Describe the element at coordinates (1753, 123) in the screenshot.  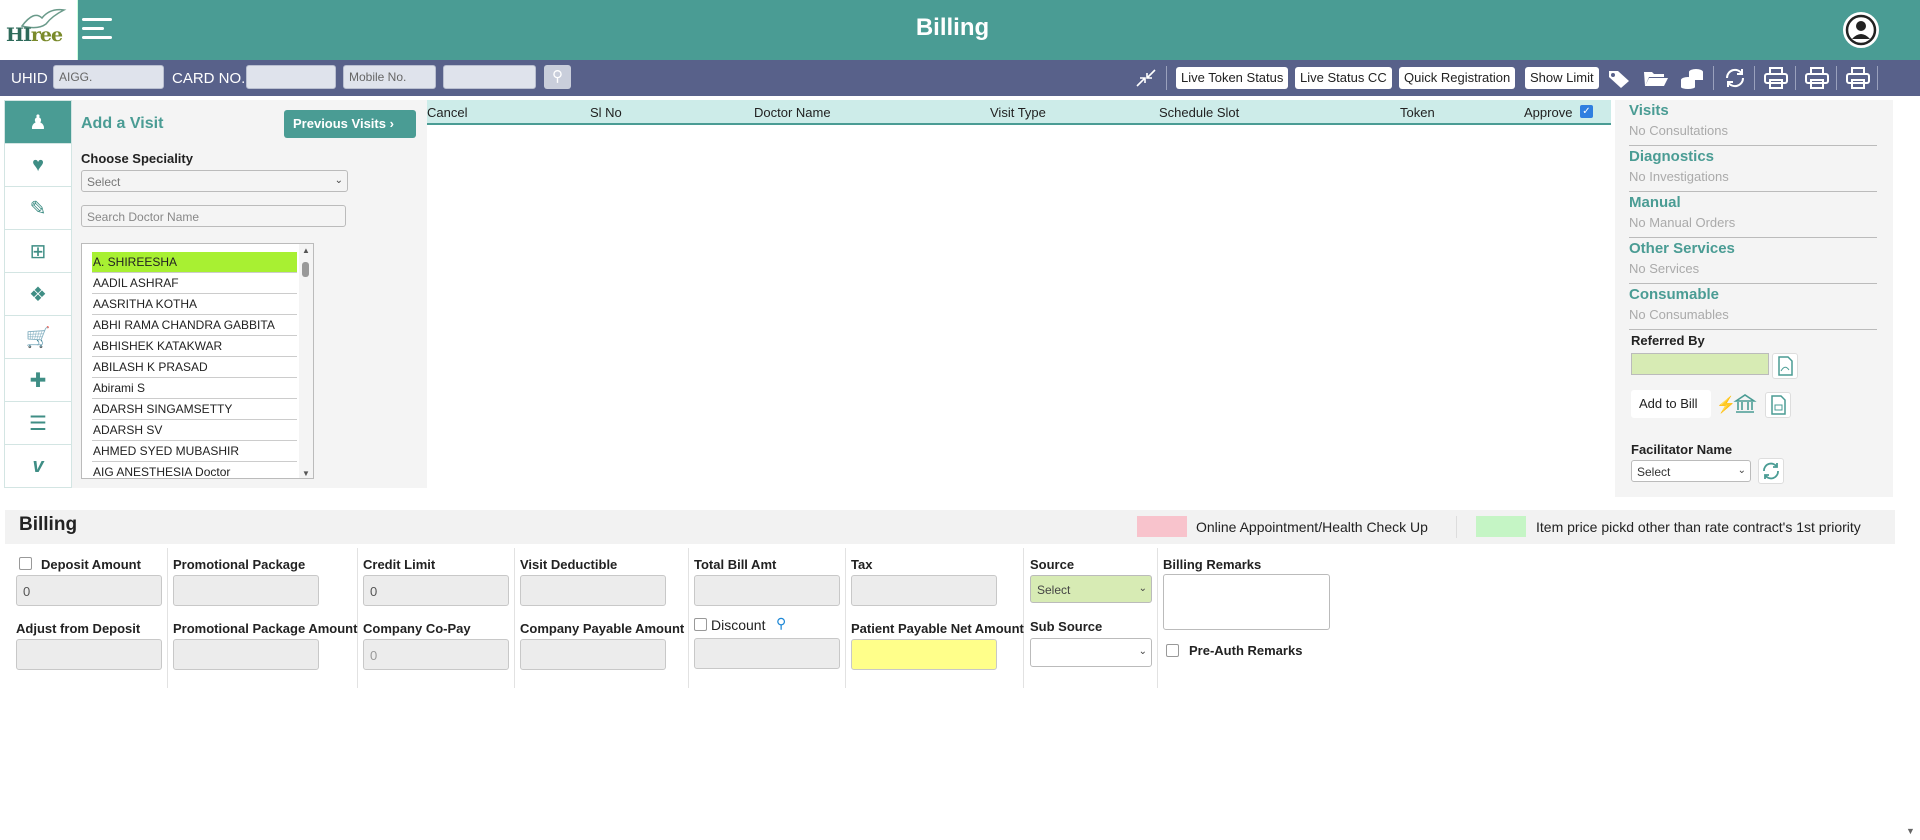
I see `summary-visits: Visits No Consultations` at that location.